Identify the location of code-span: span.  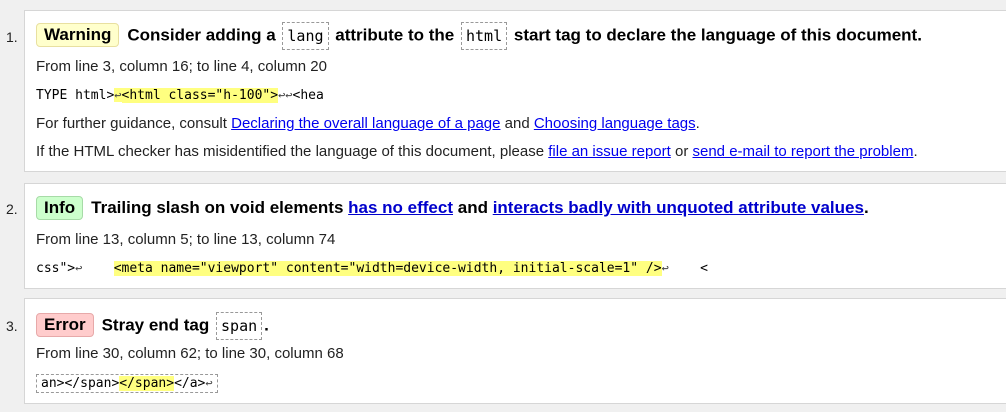
(239, 326).